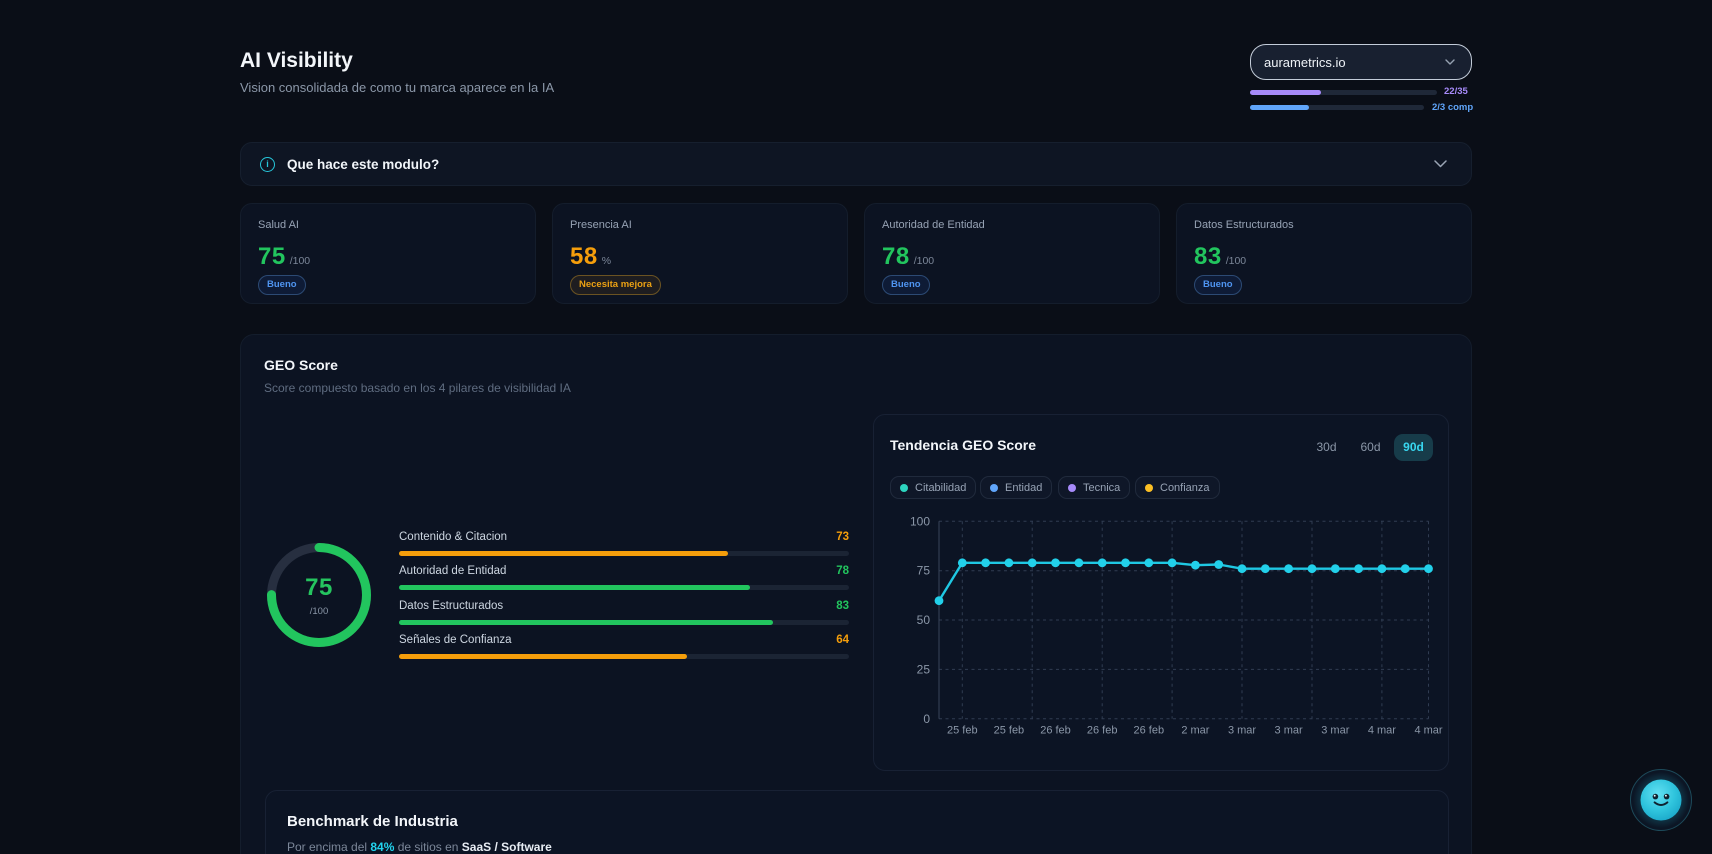 This screenshot has height=854, width=1712. What do you see at coordinates (924, 620) in the screenshot?
I see `svg-text: 50` at bounding box center [924, 620].